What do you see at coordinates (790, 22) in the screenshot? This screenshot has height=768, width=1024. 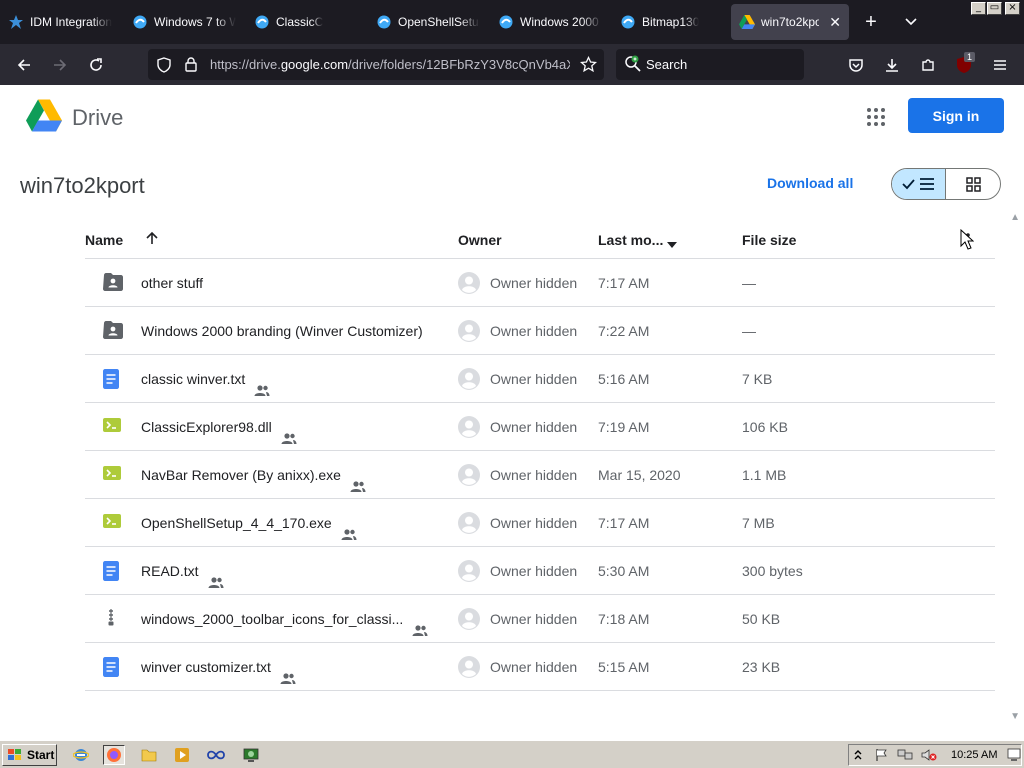 I see `tab-win7to2kport: win7to2kport ✕` at bounding box center [790, 22].